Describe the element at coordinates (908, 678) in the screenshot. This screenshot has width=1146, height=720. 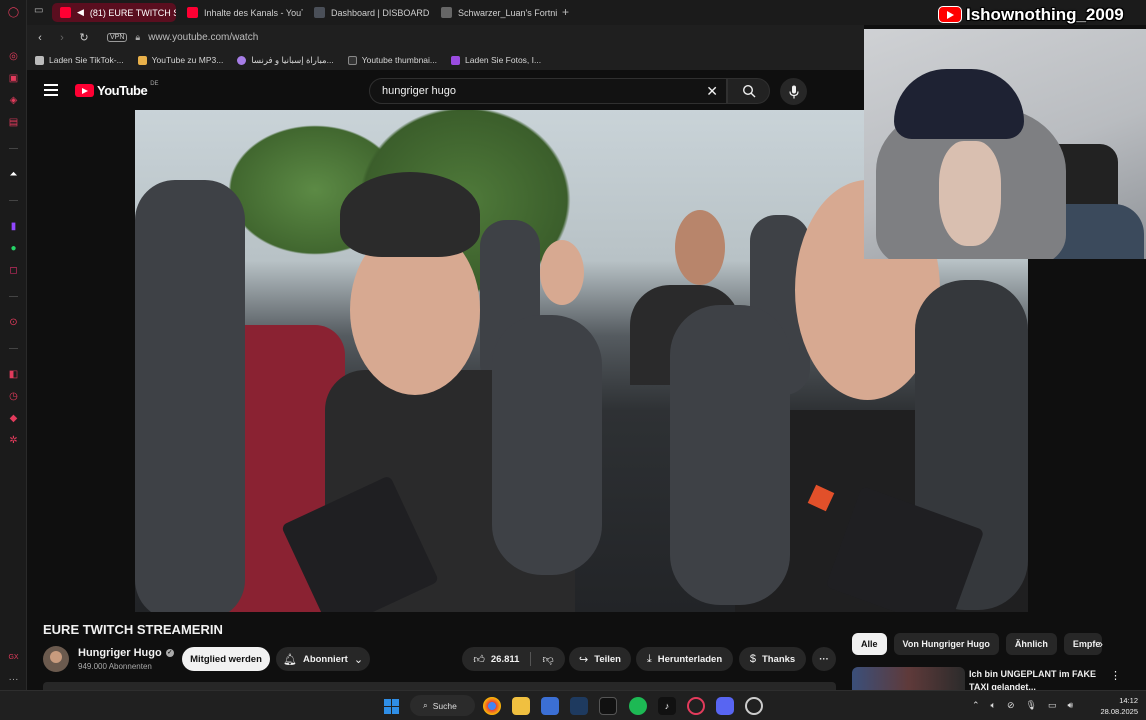
I see `recommendation-thumbnail` at that location.